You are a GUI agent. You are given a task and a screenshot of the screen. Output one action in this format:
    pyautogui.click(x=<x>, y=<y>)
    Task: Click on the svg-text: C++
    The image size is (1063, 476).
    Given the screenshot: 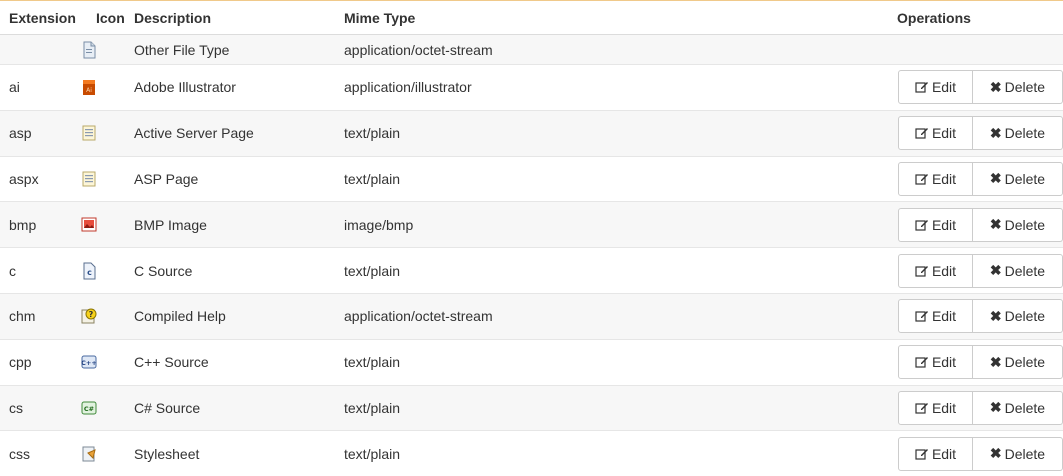 What is the action you would take?
    pyautogui.click(x=89, y=363)
    